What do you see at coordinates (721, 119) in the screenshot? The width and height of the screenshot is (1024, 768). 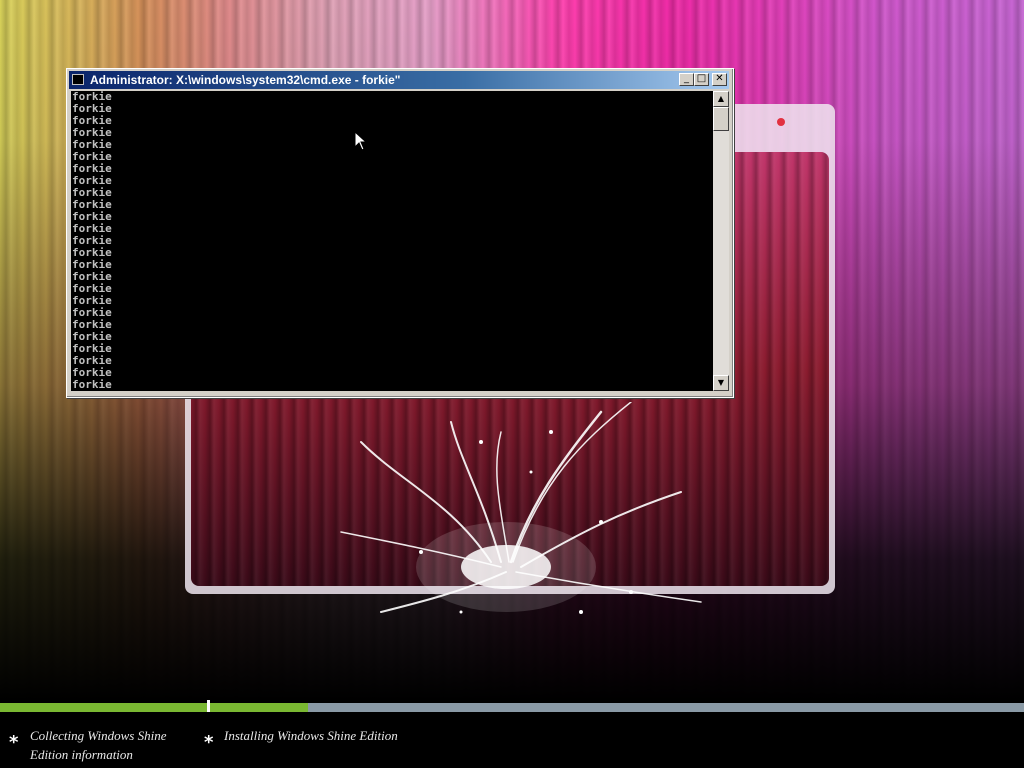 I see `scrollbar-thumb` at bounding box center [721, 119].